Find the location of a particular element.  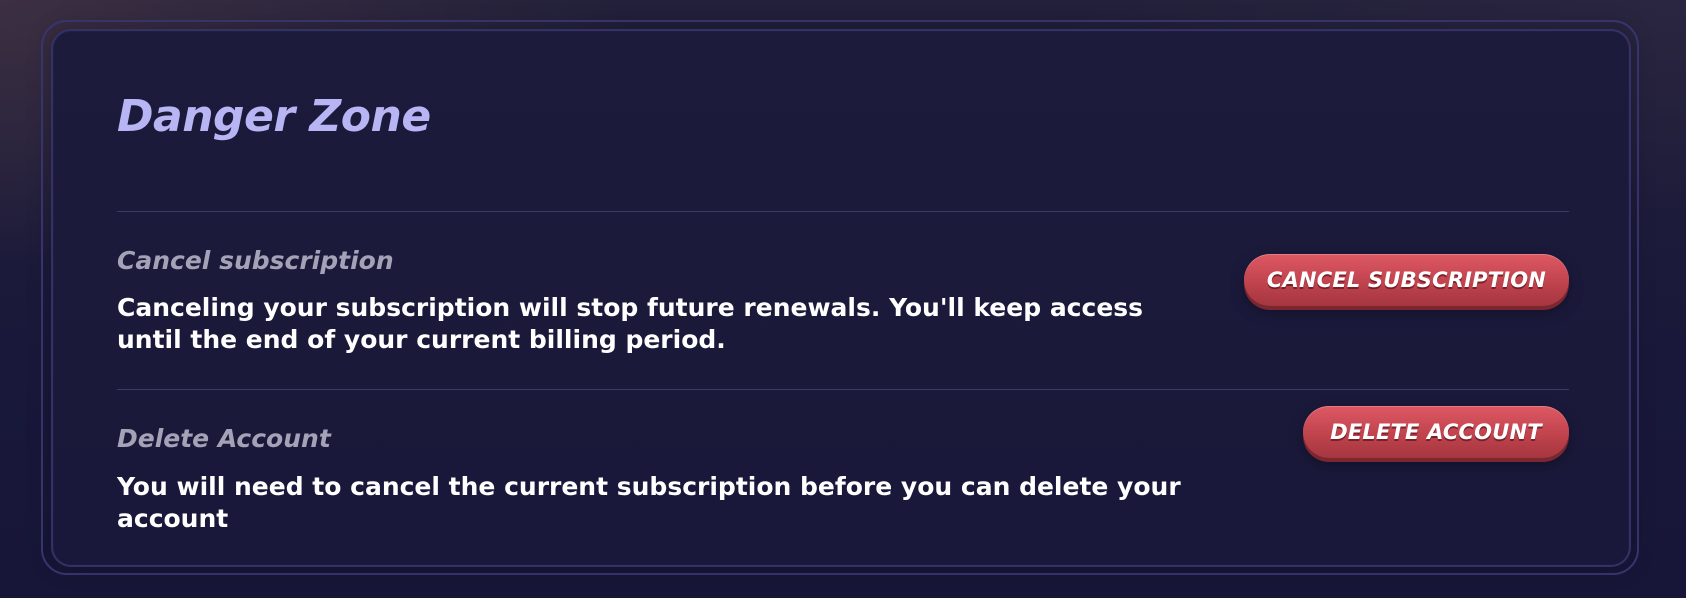

delete-account-heading: Delete Account is located at coordinates (224, 438).